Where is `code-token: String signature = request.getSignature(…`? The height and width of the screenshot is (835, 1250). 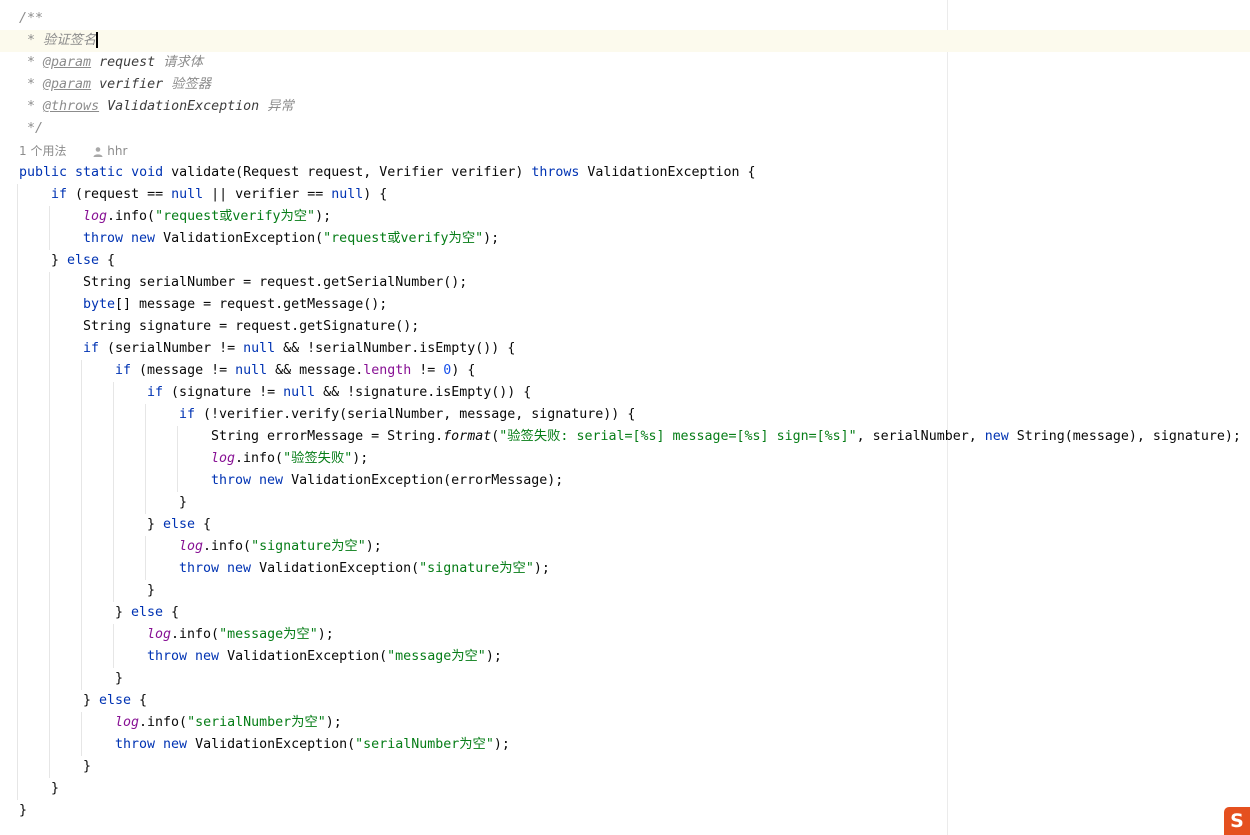 code-token: String signature = request.getSignature(… is located at coordinates (251, 326).